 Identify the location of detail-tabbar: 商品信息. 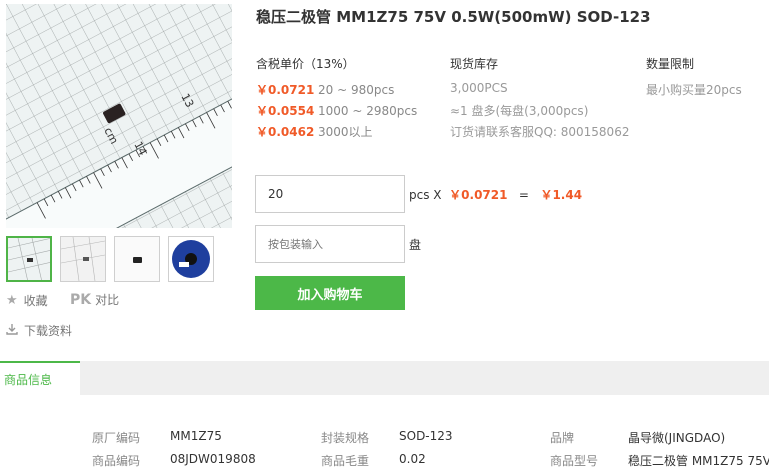
(384, 378).